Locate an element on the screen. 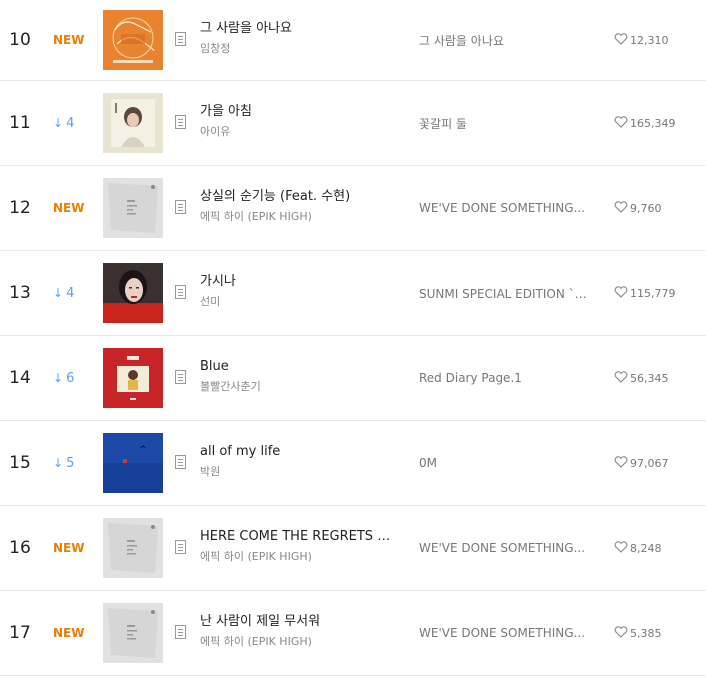  album-link: 그 사람을 아나요 is located at coordinates (461, 40).